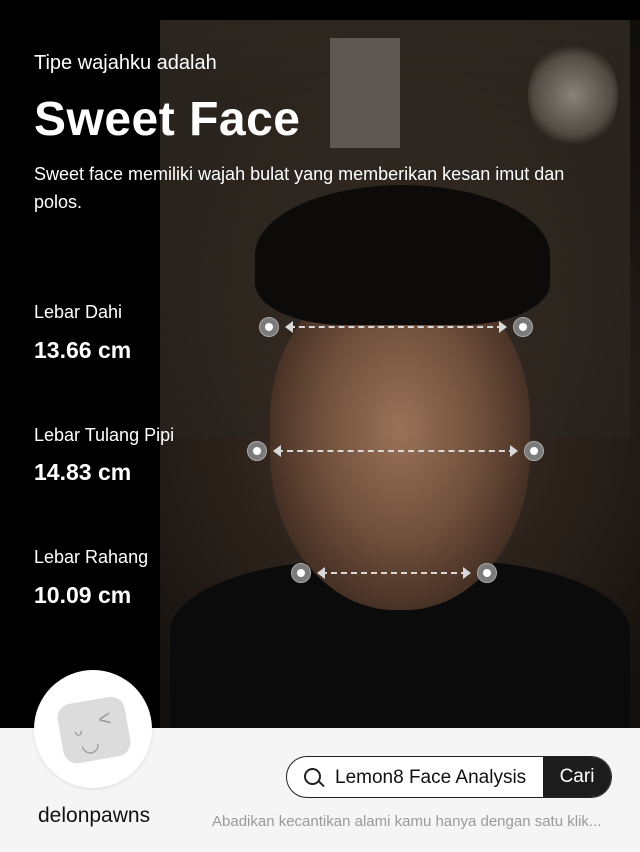 The image size is (640, 852). What do you see at coordinates (320, 10) in the screenshot?
I see `top-dark-band` at bounding box center [320, 10].